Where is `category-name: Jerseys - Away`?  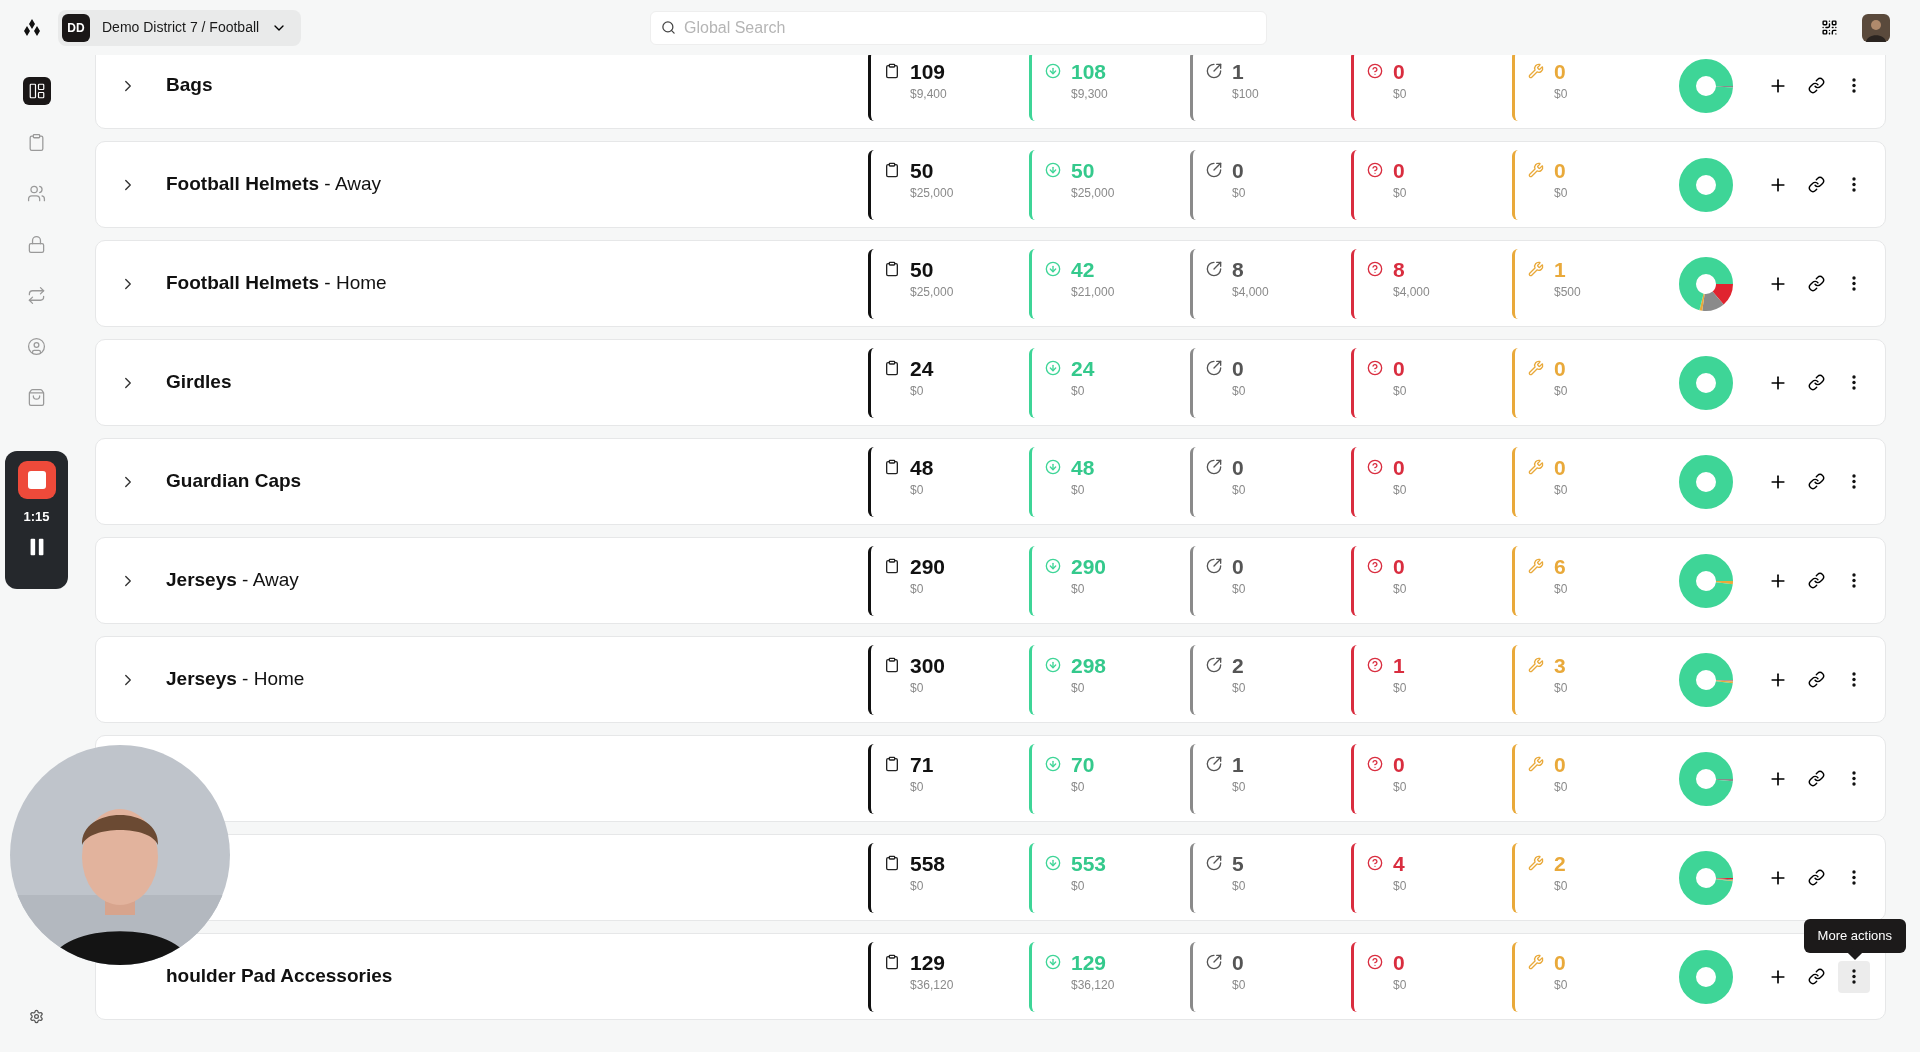
category-name: Jerseys - Away is located at coordinates (232, 580).